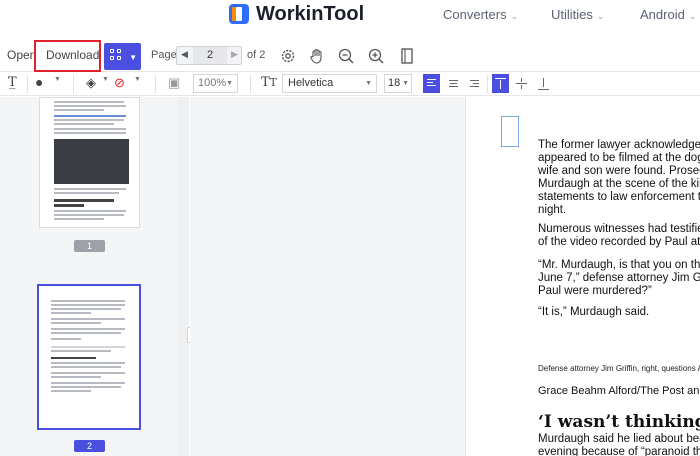 This screenshot has width=700, height=456. I want to click on page-number-badge-1: 1, so click(89, 246).